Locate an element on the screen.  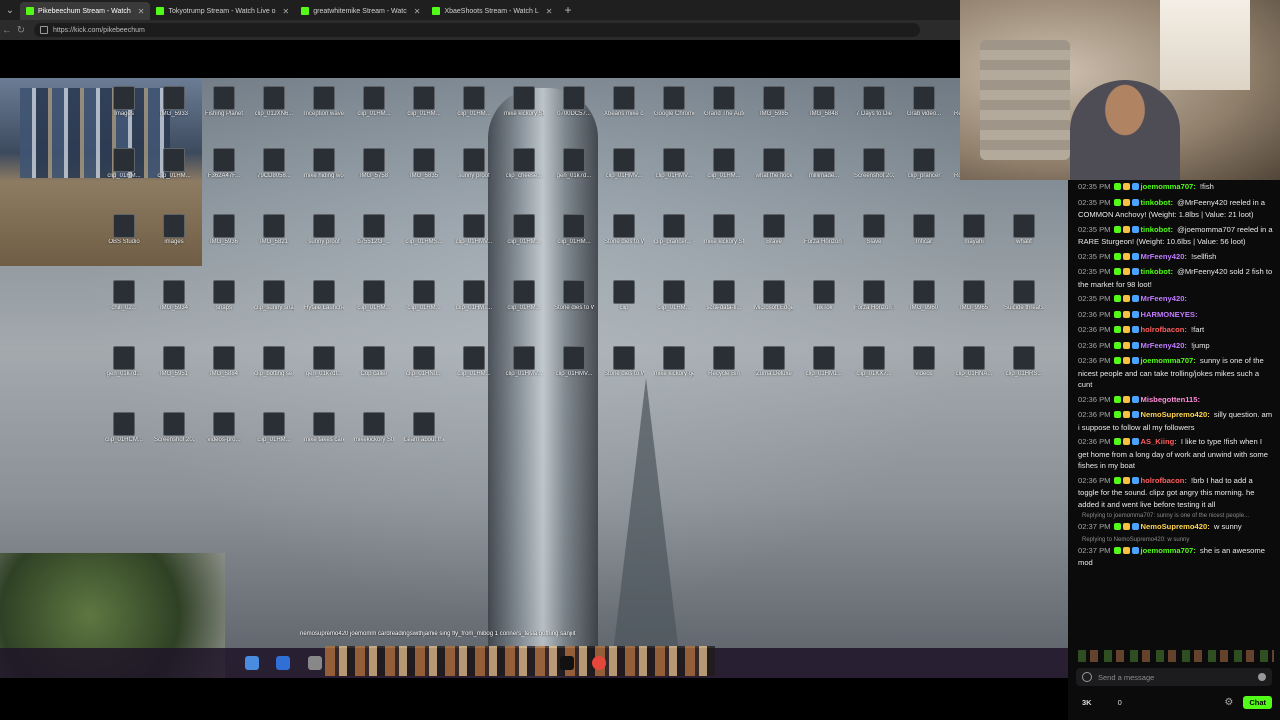
browser-tab-1: Pikebeechum Stream - Watch ✕ is located at coordinates (85, 11).